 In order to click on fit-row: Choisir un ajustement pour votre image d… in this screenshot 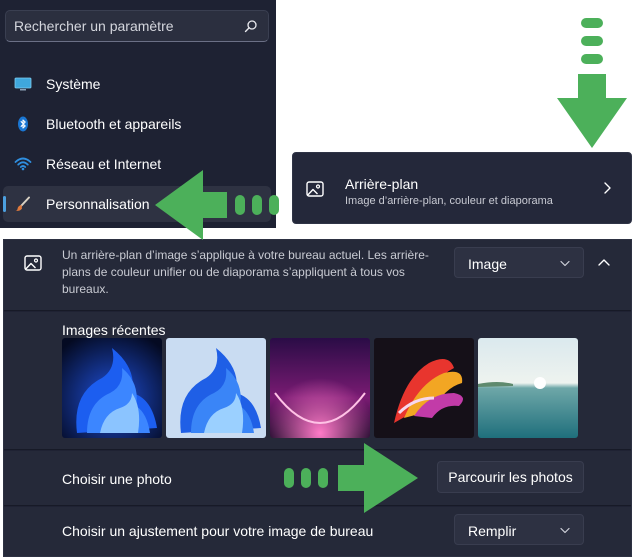, I will do `click(317, 531)`.